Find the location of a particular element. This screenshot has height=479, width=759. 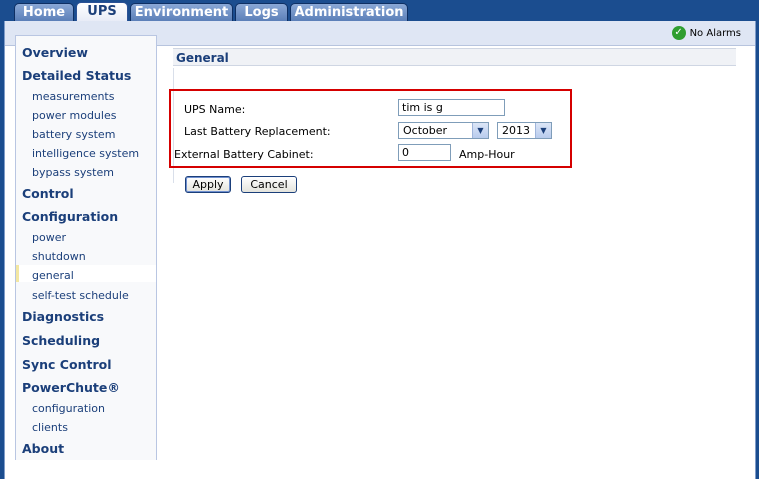

nav-self-test-schedule: self-test schedule is located at coordinates (80, 295).